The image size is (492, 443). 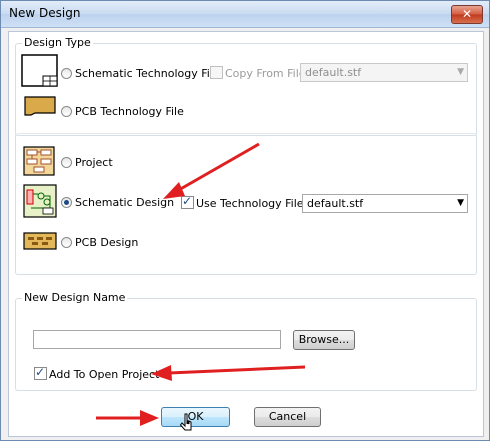 What do you see at coordinates (384, 72) in the screenshot?
I see `copy-from-file-select: default.stf ▼` at bounding box center [384, 72].